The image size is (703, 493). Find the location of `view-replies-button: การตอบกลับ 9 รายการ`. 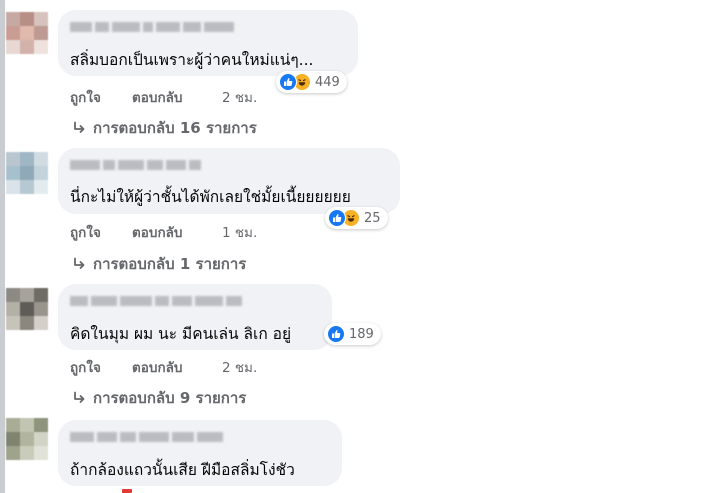

view-replies-button: การตอบกลับ 9 รายการ is located at coordinates (159, 398).